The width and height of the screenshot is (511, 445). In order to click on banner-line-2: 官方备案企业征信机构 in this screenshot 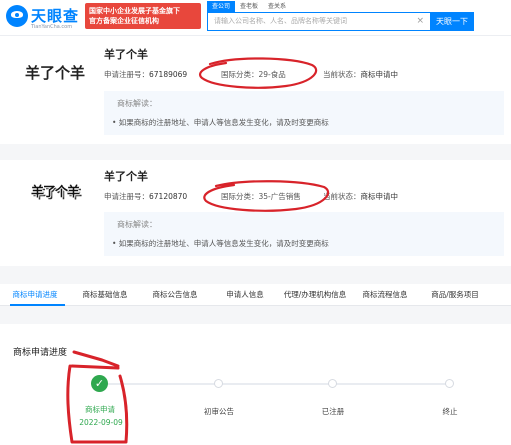, I will do `click(124, 21)`.